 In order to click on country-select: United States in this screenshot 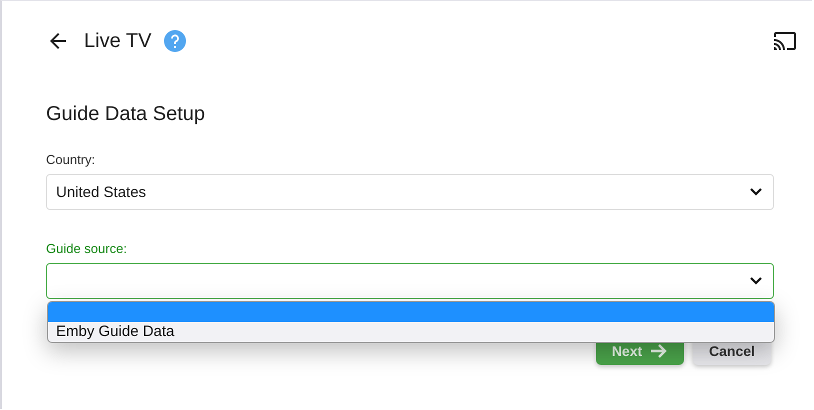, I will do `click(410, 192)`.